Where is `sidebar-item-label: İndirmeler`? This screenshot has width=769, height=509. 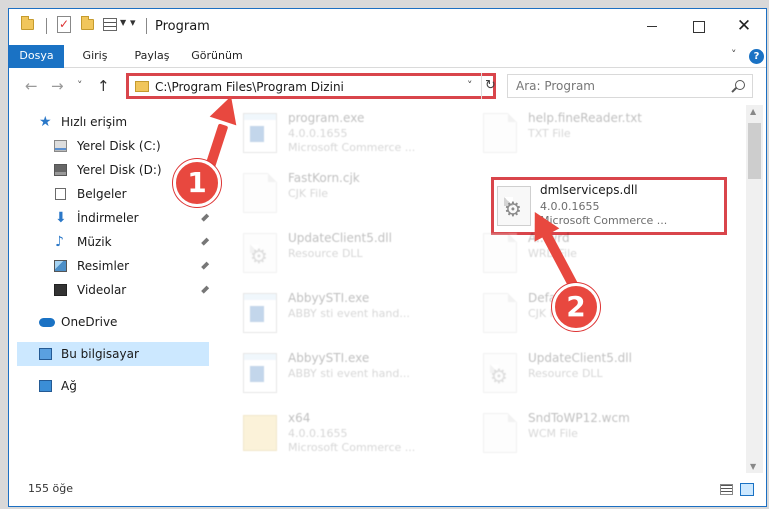 sidebar-item-label: İndirmeler is located at coordinates (108, 218).